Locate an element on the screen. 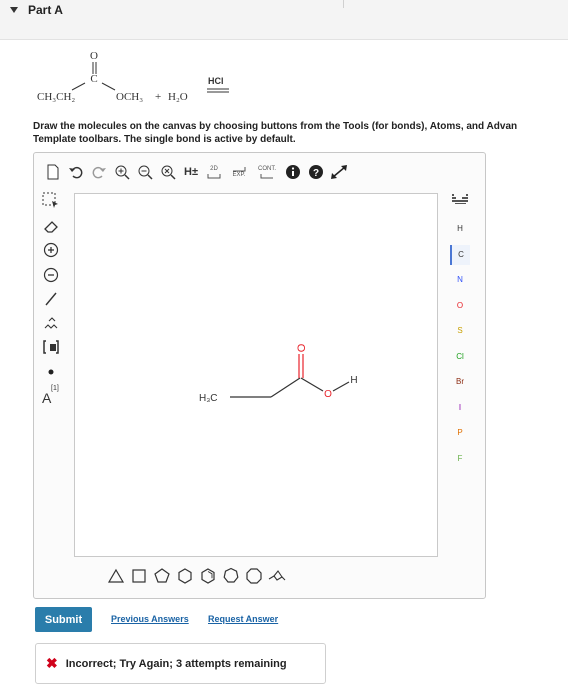  minus-charge-icon is located at coordinates (51, 275).